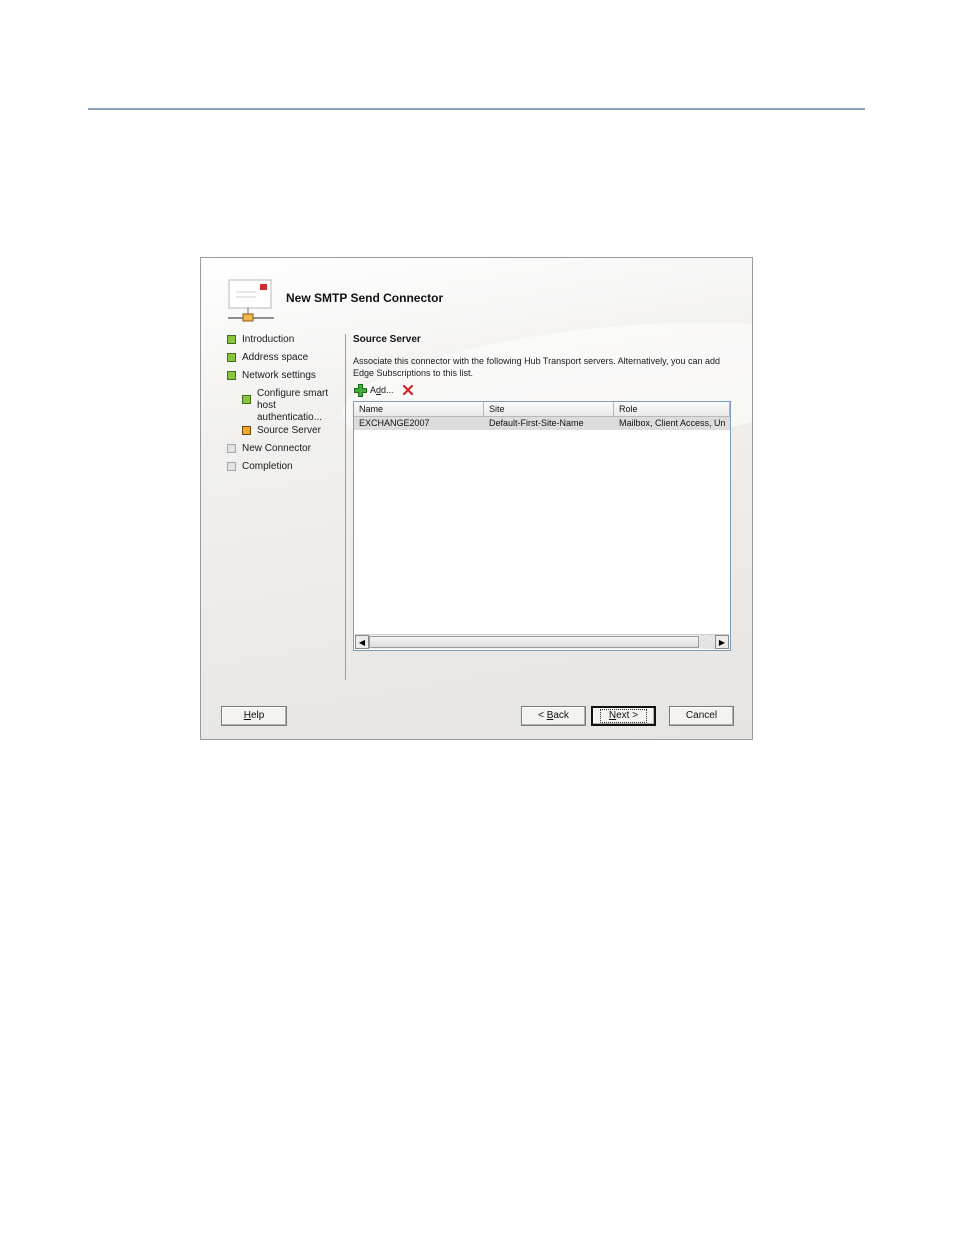 Image resolution: width=954 pixels, height=1235 pixels. I want to click on scrollbar-thumb, so click(534, 642).